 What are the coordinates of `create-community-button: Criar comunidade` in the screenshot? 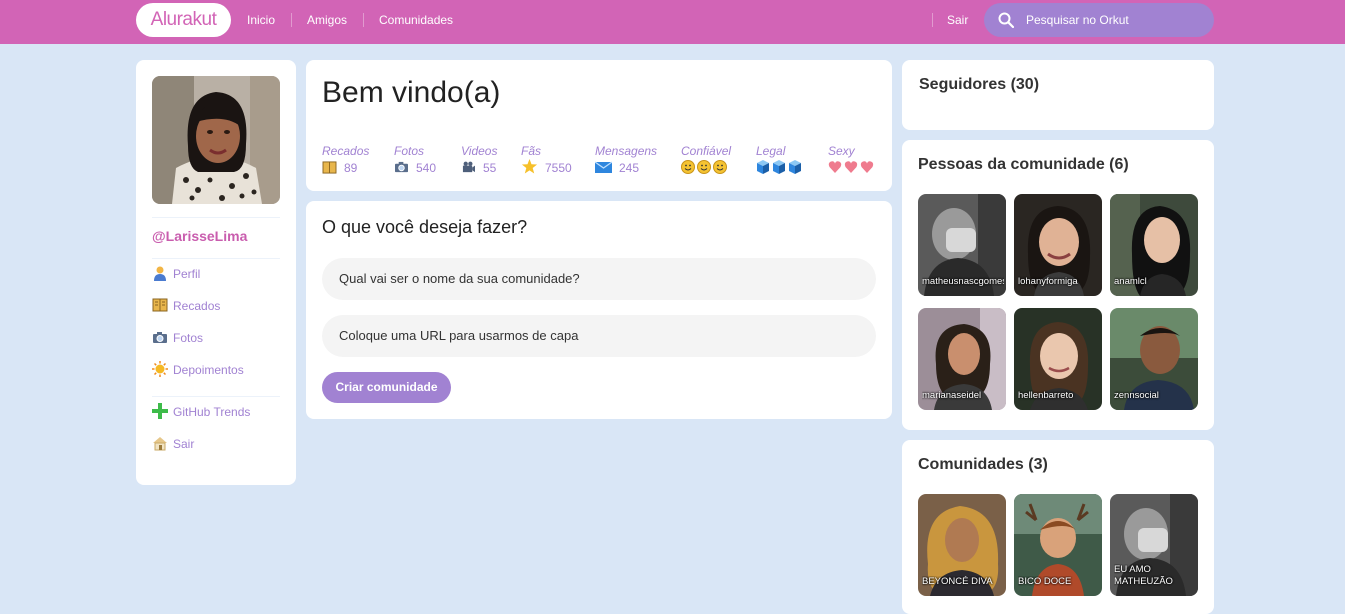 It's located at (386, 387).